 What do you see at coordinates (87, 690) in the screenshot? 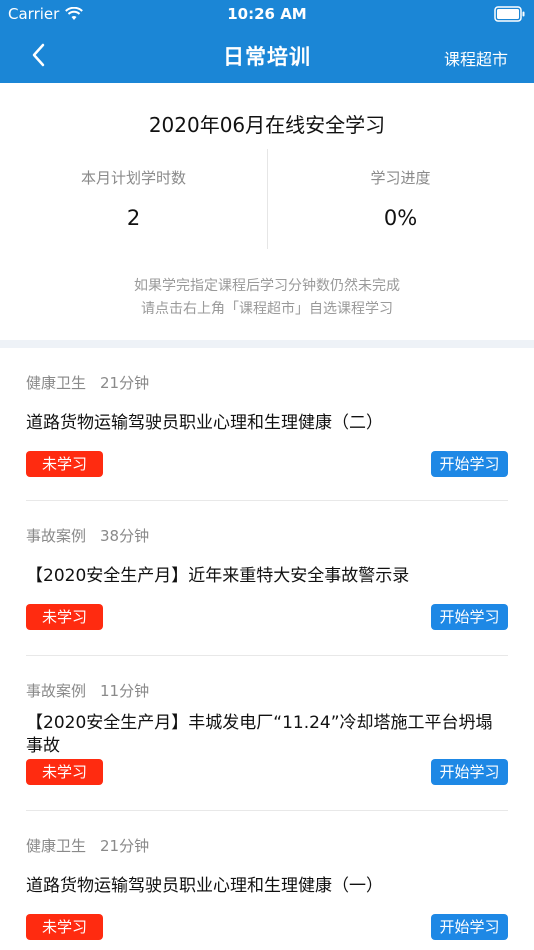
I see `course-meta: 事故案例 11分钟` at bounding box center [87, 690].